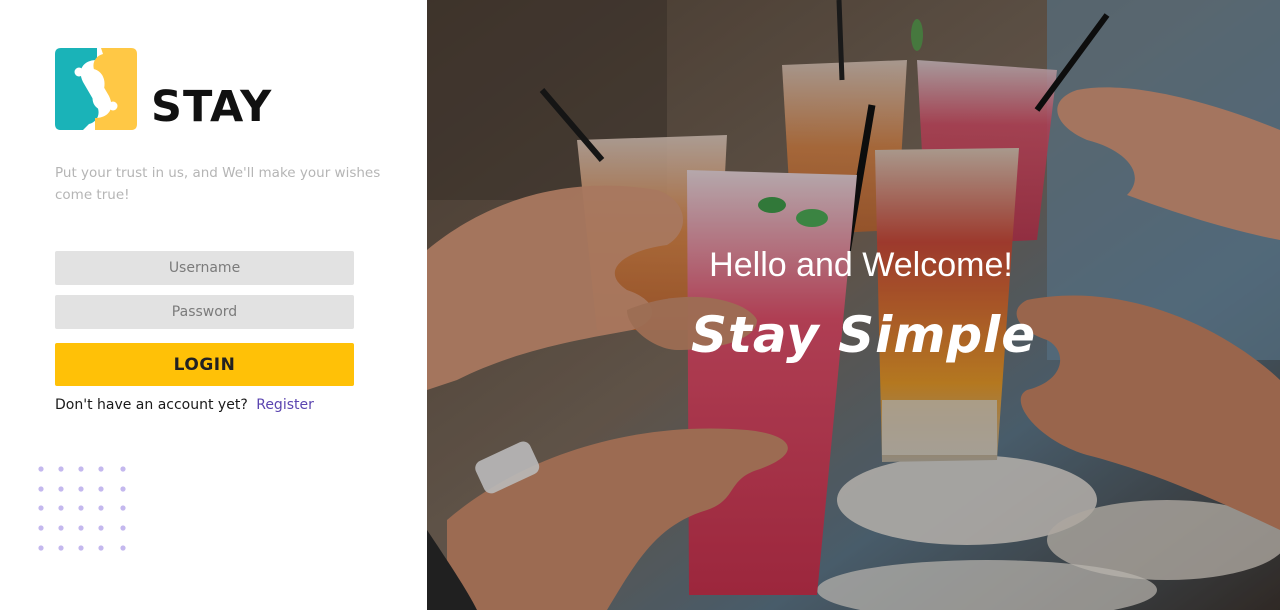 The height and width of the screenshot is (610, 1280). What do you see at coordinates (204, 364) in the screenshot?
I see `login-button: LOGIN` at bounding box center [204, 364].